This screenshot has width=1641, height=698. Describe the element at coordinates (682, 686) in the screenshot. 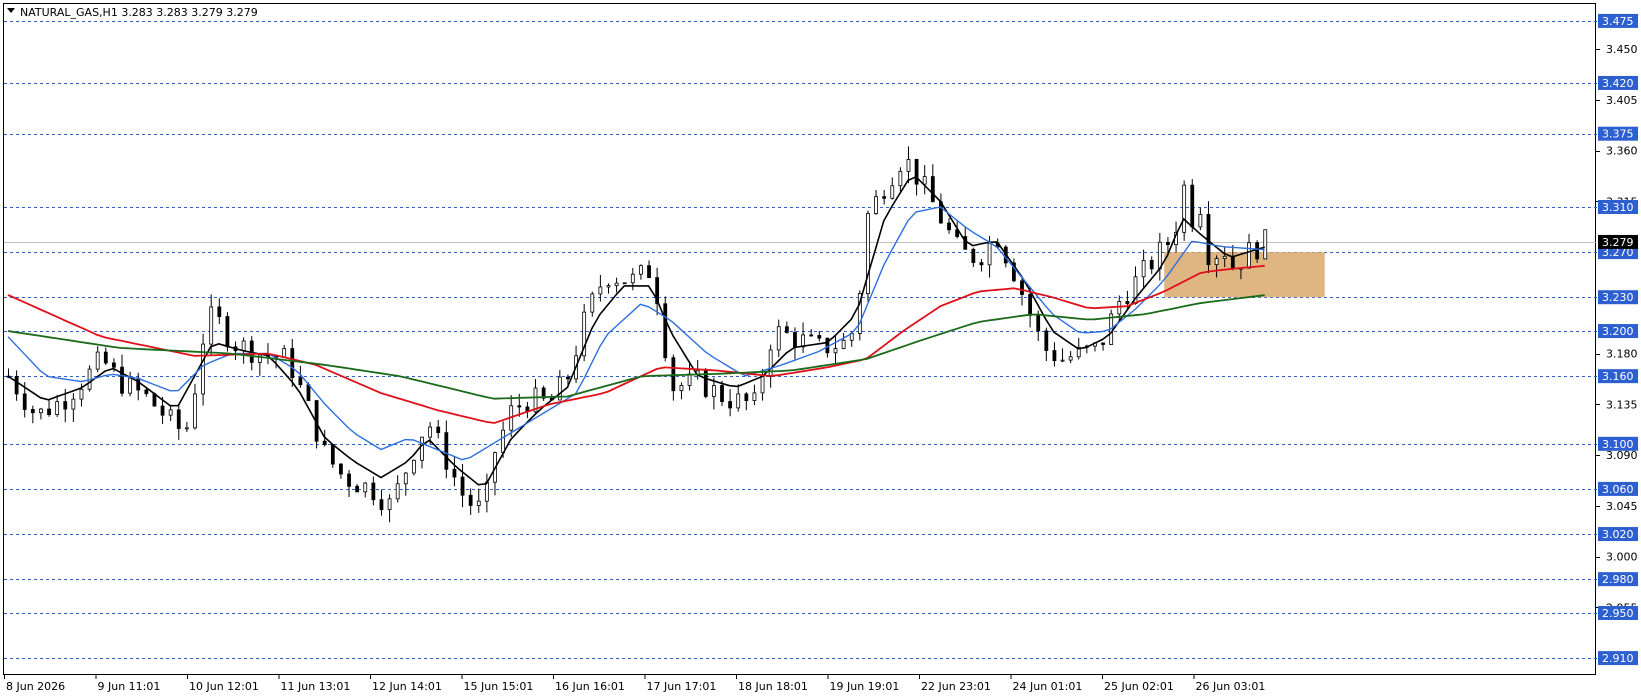

I see `x-tick-label: 17 Jun 17:01` at that location.